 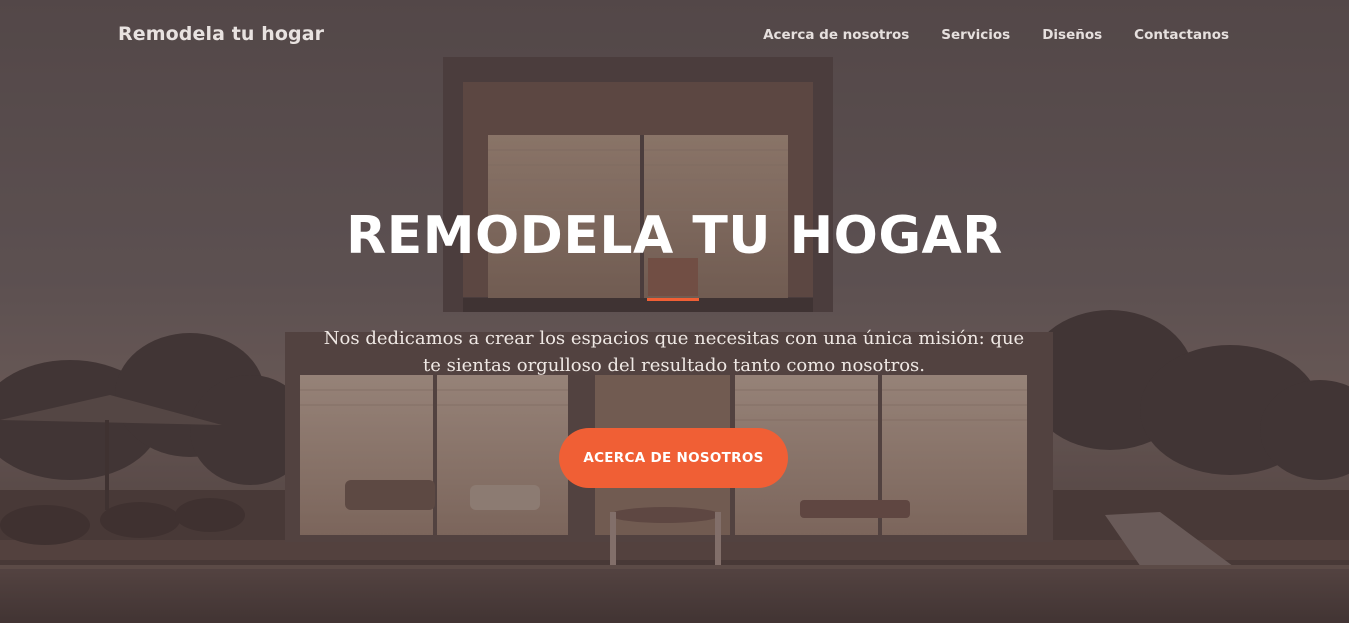 What do you see at coordinates (1072, 35) in the screenshot?
I see `nav-link-disenos: Diseños` at bounding box center [1072, 35].